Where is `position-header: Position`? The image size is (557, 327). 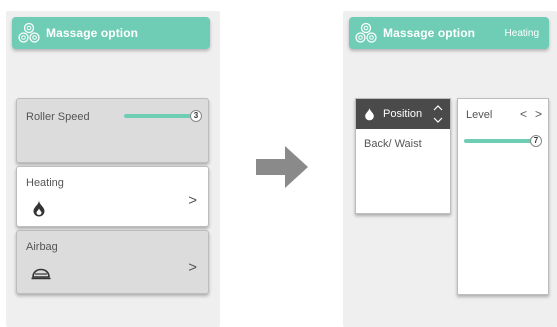
position-header: Position is located at coordinates (403, 114).